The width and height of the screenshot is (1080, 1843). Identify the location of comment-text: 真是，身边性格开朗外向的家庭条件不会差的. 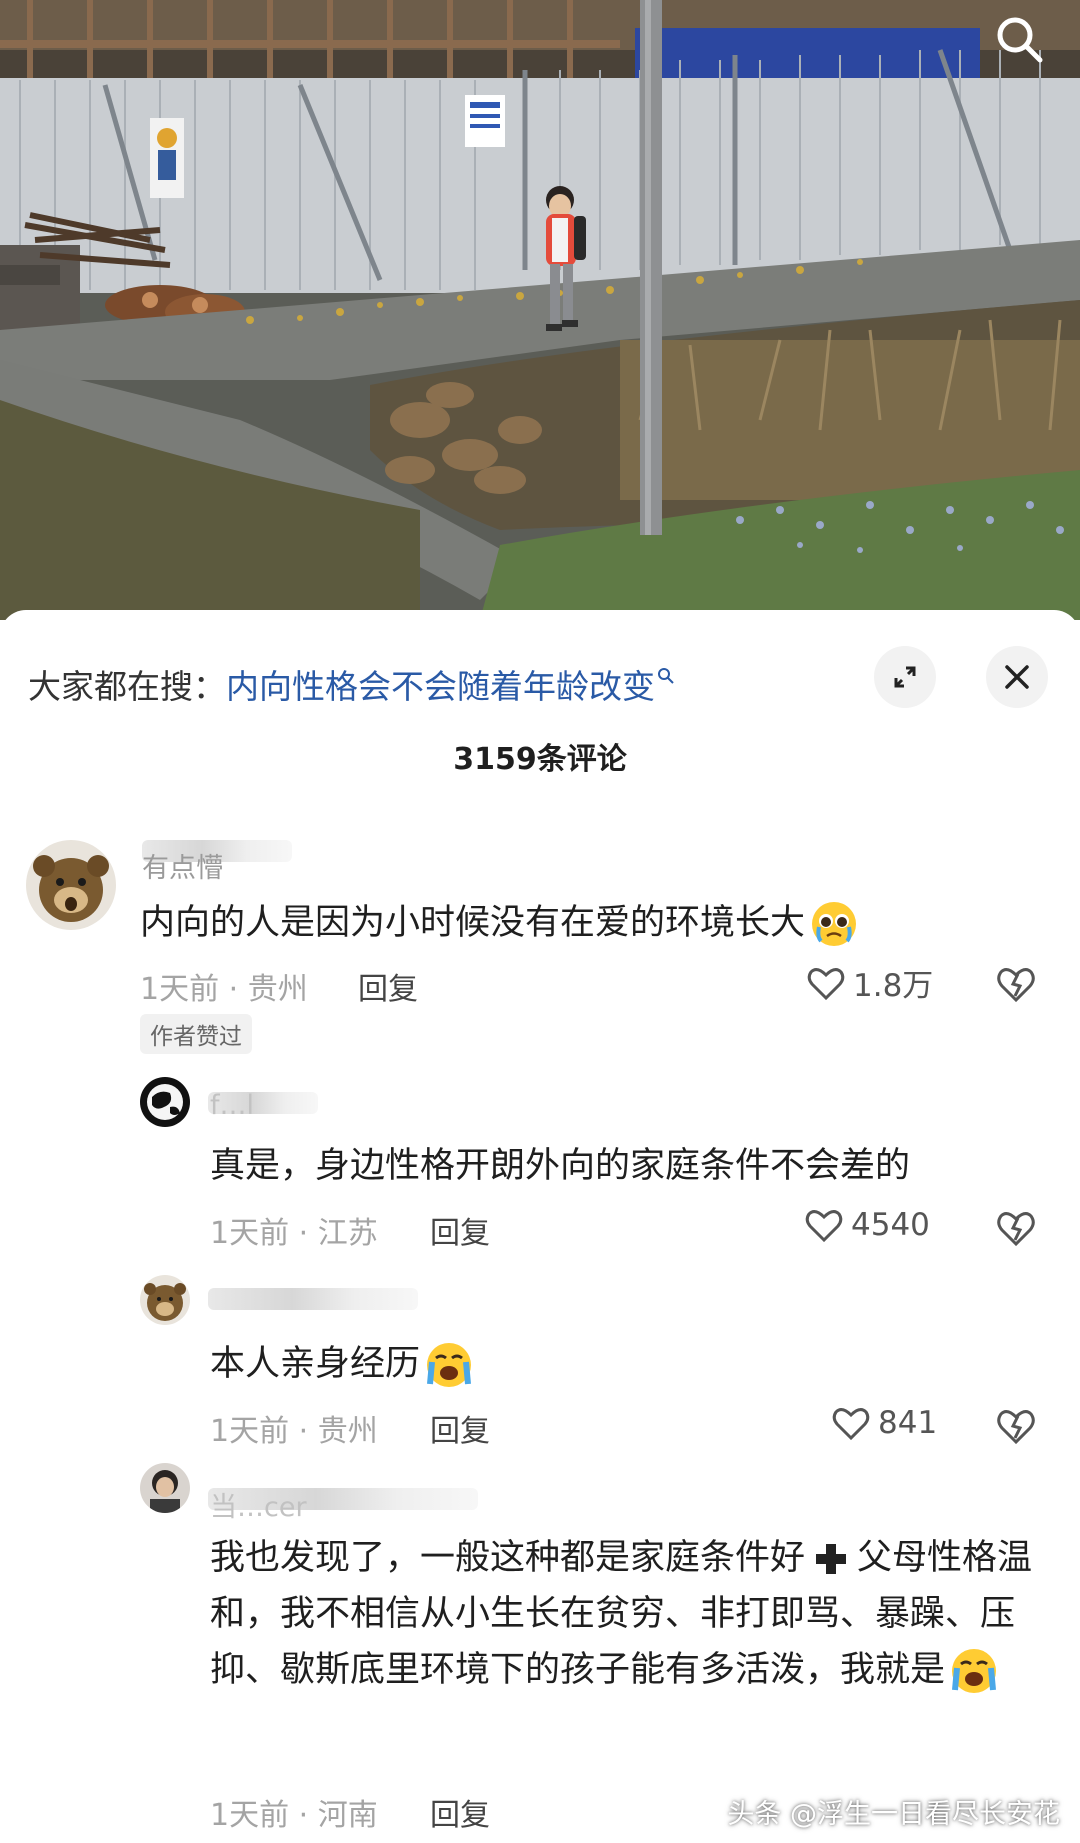
(560, 1166).